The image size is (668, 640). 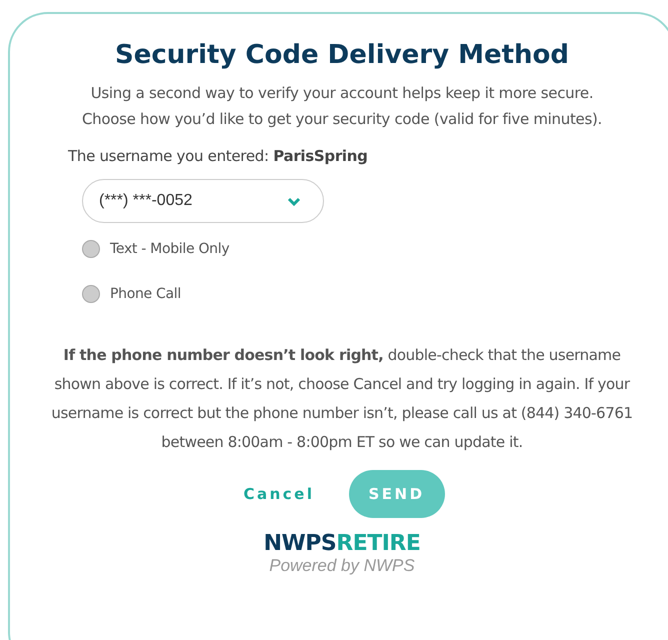 What do you see at coordinates (300, 543) in the screenshot?
I see `logo-text: NWPS` at bounding box center [300, 543].